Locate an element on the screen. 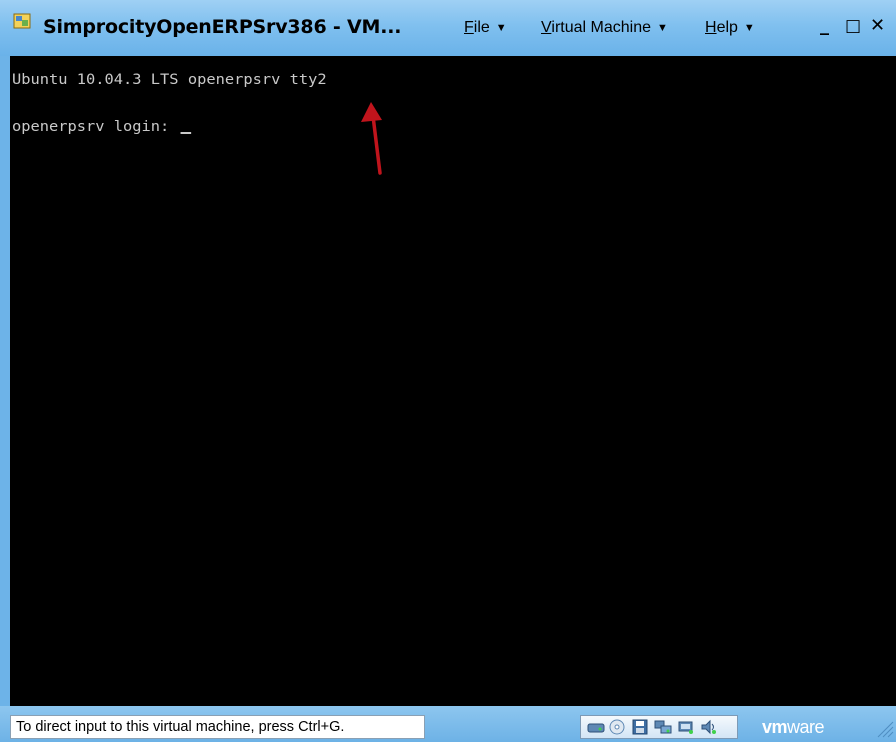 Image resolution: width=896 pixels, height=742 pixels. menu-virtual-machine: Virtual Machine ▼ is located at coordinates (604, 28).